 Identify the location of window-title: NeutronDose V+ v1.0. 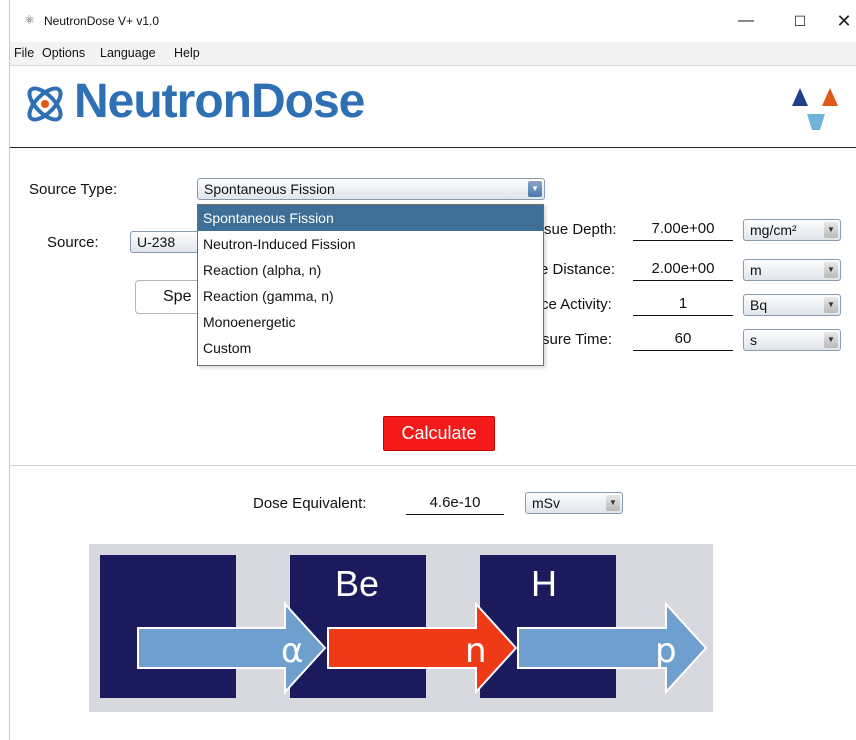
(102, 21).